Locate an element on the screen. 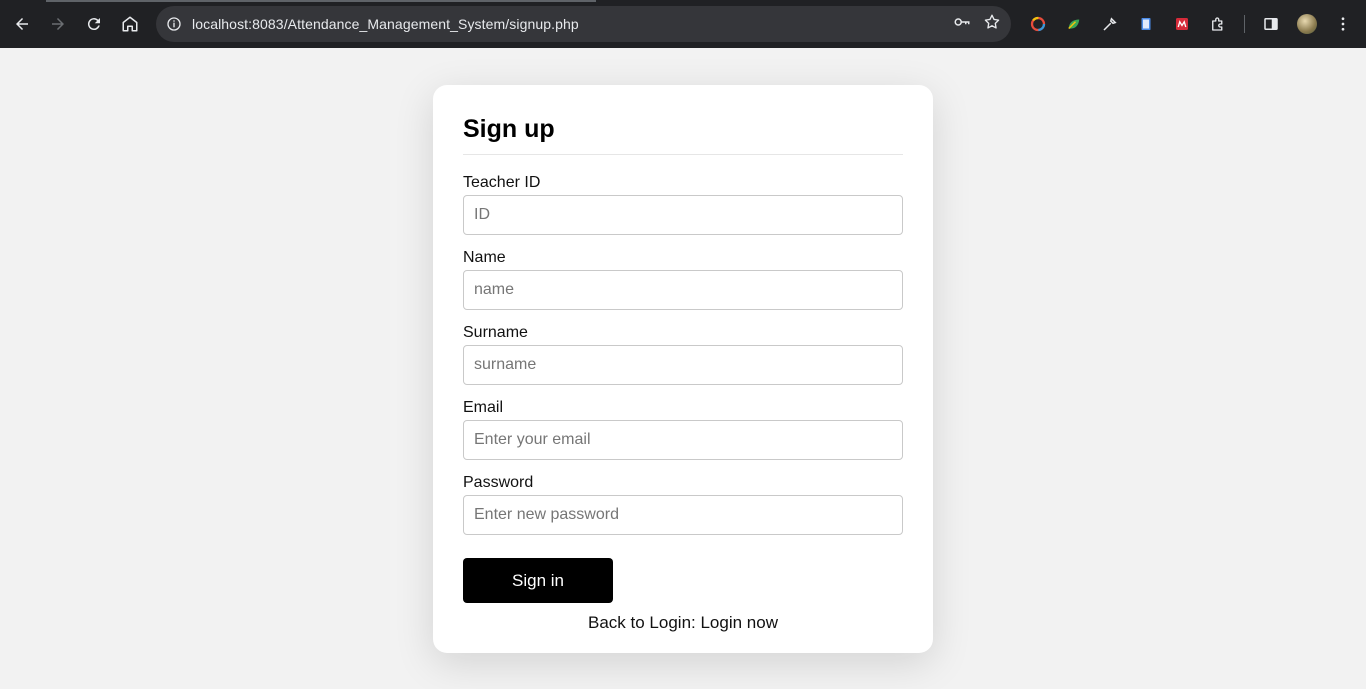 Image resolution: width=1366 pixels, height=689 pixels. sign-in-button: Sign in is located at coordinates (538, 580).